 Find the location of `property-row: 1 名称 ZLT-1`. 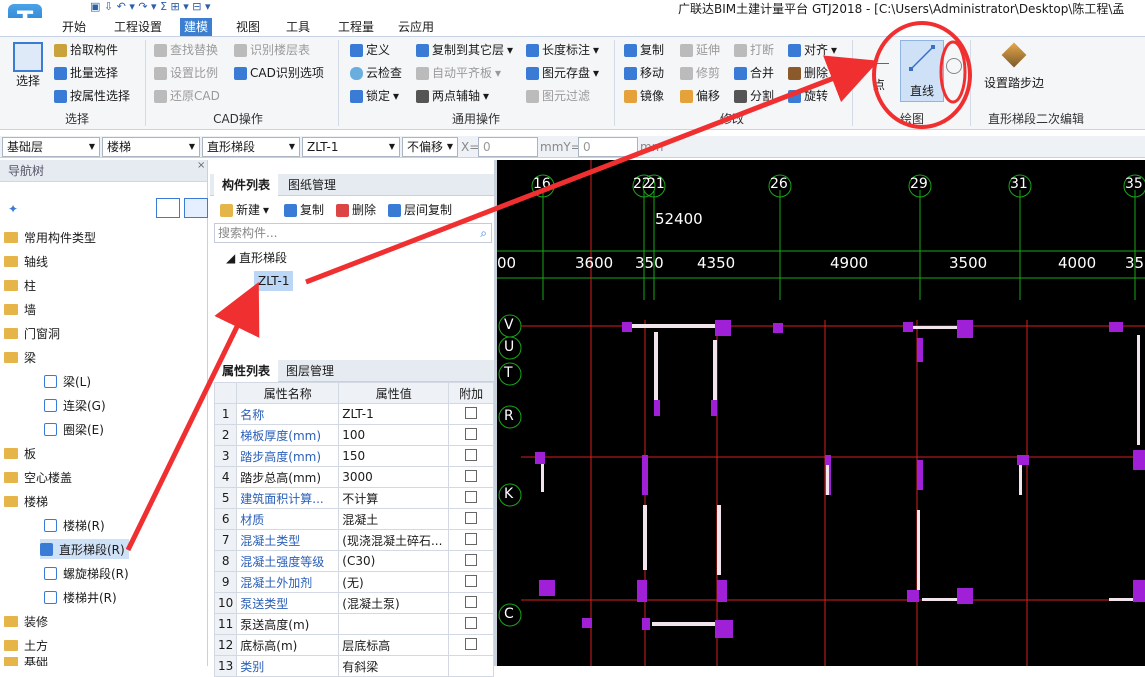

property-row: 1 名称 ZLT-1 is located at coordinates (353, 414).